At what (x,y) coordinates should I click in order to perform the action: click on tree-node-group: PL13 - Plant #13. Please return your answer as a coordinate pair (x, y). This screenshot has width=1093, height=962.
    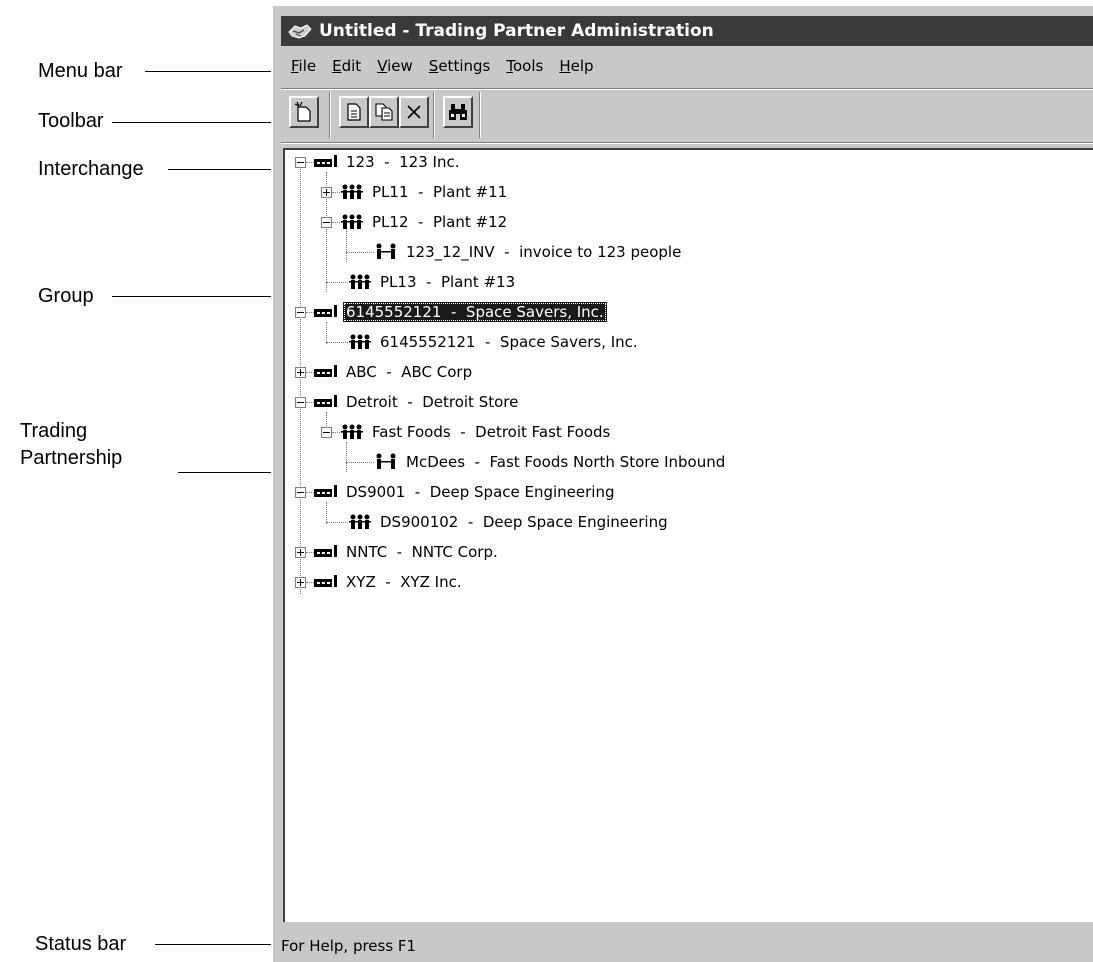
    Looking at the image, I should click on (432, 282).